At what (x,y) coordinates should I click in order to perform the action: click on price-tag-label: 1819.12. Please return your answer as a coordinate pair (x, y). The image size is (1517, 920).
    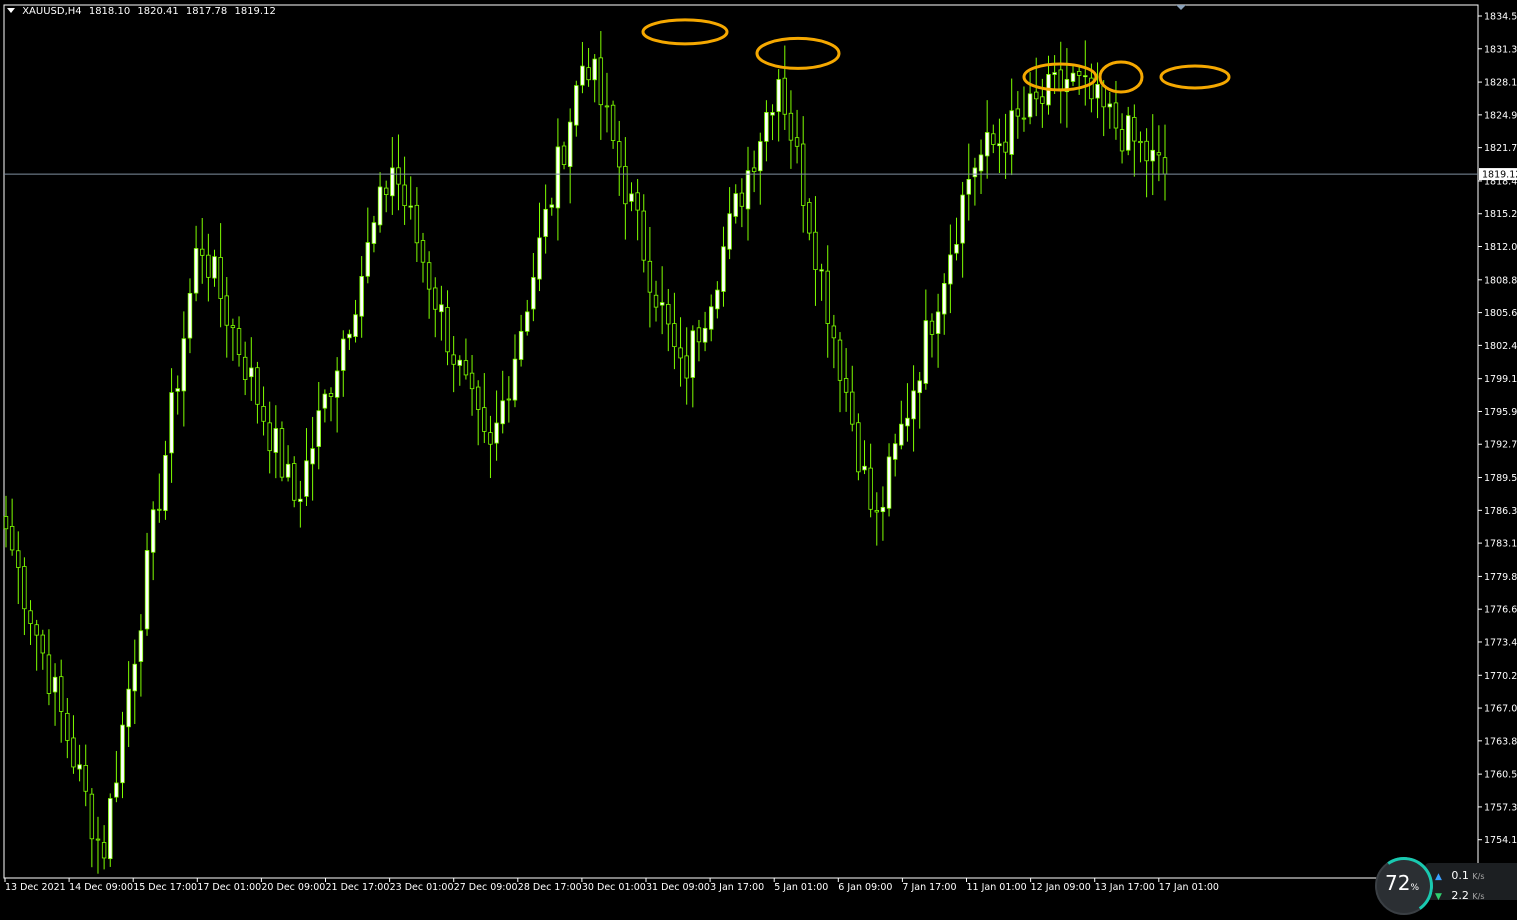
    Looking at the image, I should click on (1499, 175).